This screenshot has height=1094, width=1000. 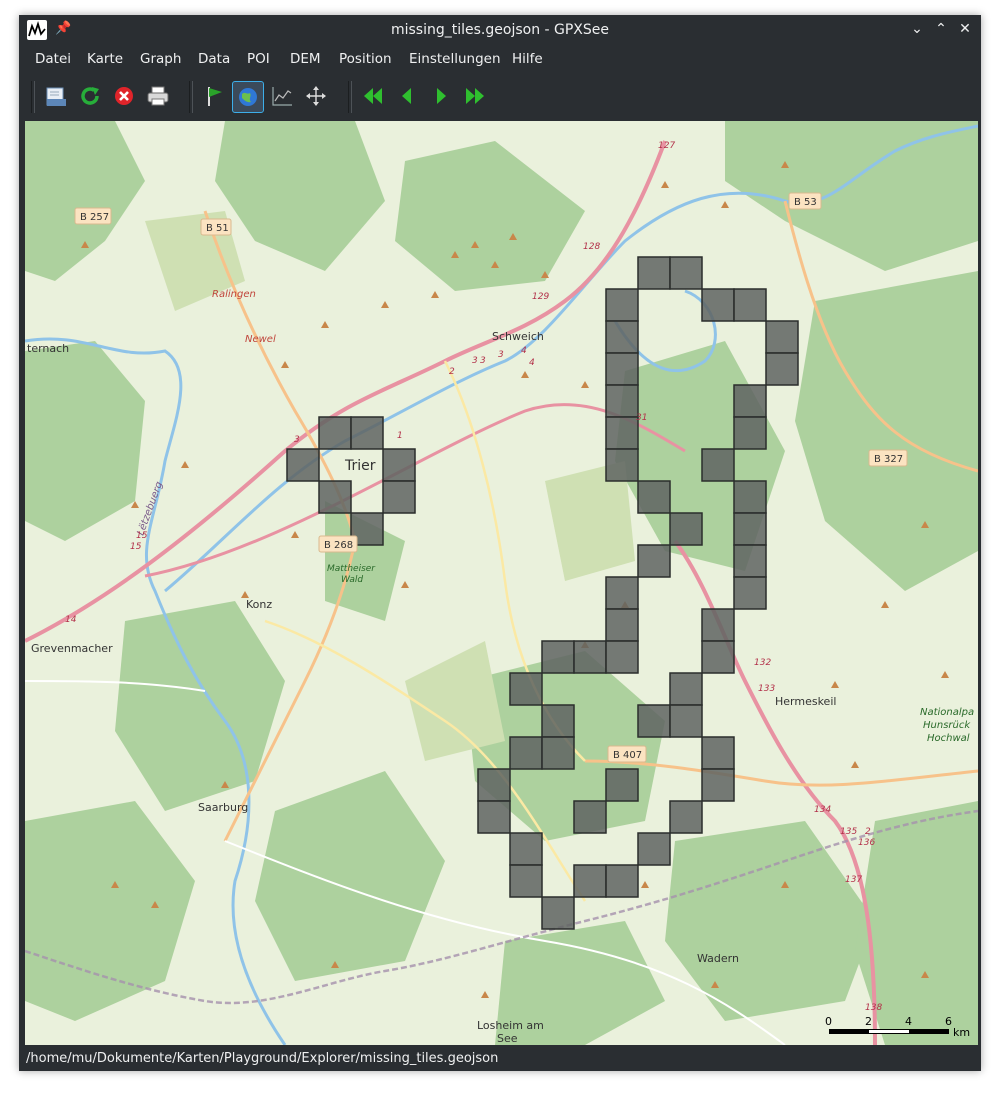 I want to click on place-saarburg: Saarburg, so click(x=223, y=807).